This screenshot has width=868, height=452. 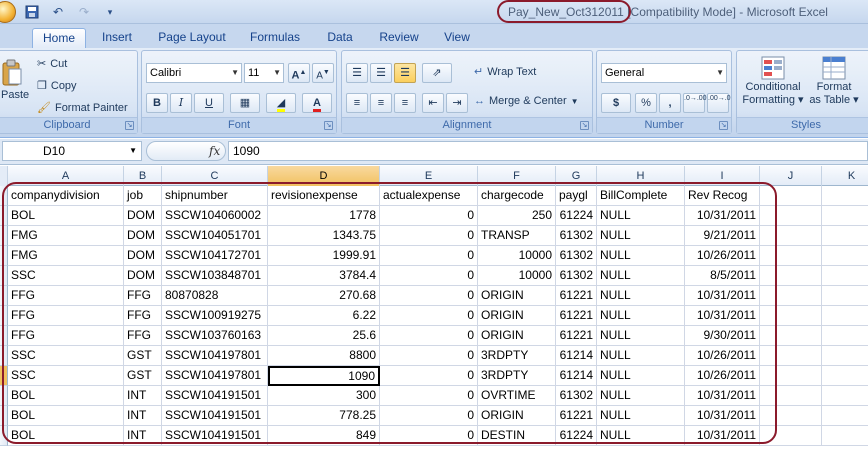 I want to click on table-cell: 1778, so click(x=324, y=216).